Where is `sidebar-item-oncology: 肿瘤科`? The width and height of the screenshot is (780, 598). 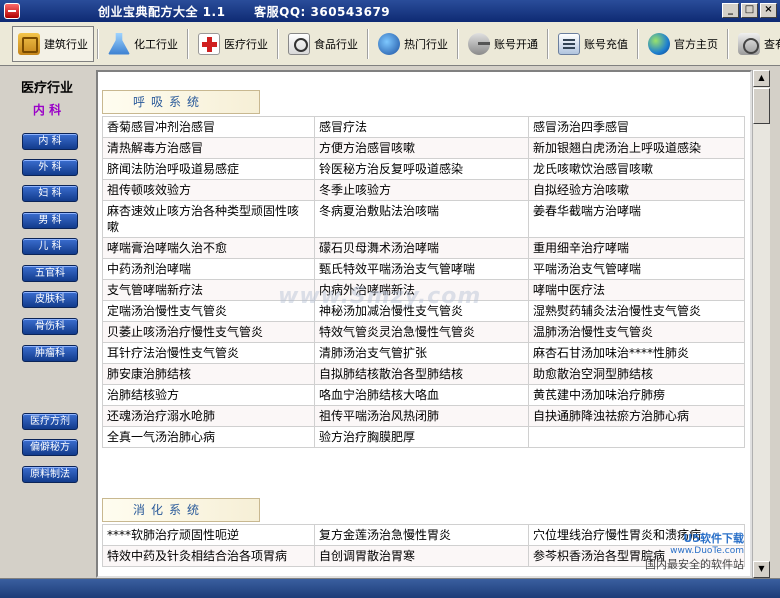 sidebar-item-oncology: 肿瘤科 is located at coordinates (50, 353).